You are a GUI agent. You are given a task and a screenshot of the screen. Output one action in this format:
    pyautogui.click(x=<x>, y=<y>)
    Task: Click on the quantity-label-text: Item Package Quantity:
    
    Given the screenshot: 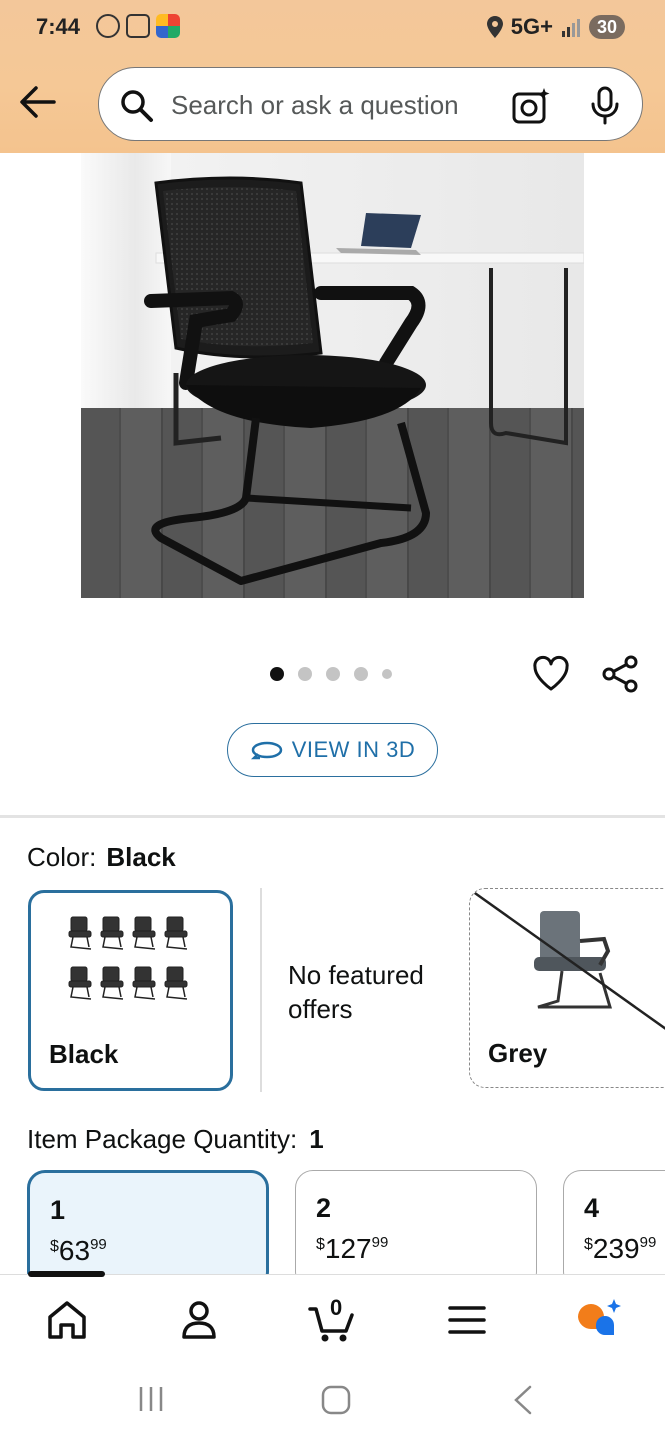 What is the action you would take?
    pyautogui.click(x=162, y=1139)
    